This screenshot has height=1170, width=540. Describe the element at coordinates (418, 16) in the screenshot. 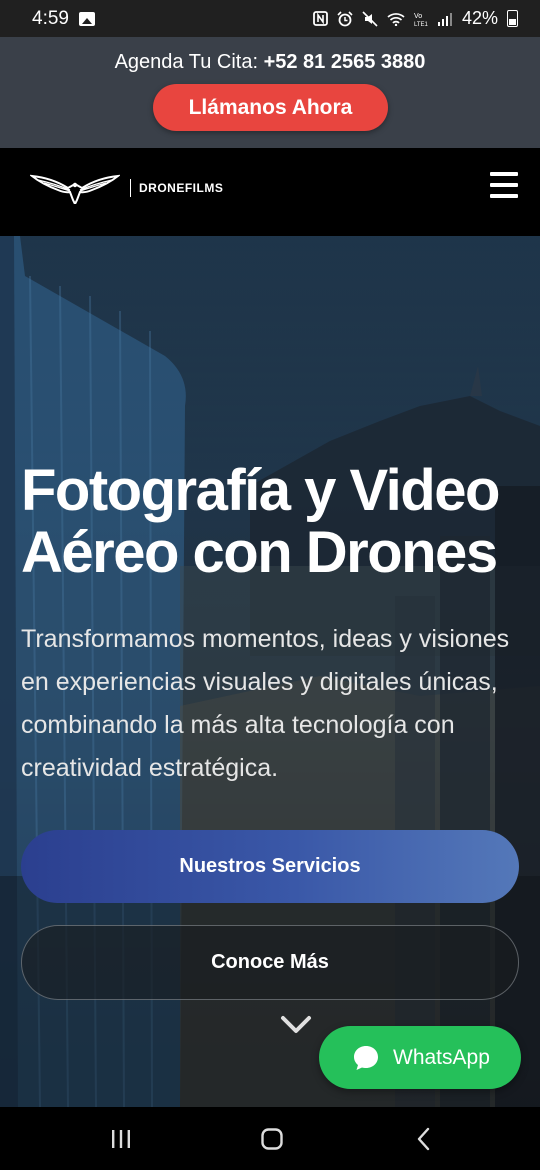

I see `svg-text: Vo` at that location.